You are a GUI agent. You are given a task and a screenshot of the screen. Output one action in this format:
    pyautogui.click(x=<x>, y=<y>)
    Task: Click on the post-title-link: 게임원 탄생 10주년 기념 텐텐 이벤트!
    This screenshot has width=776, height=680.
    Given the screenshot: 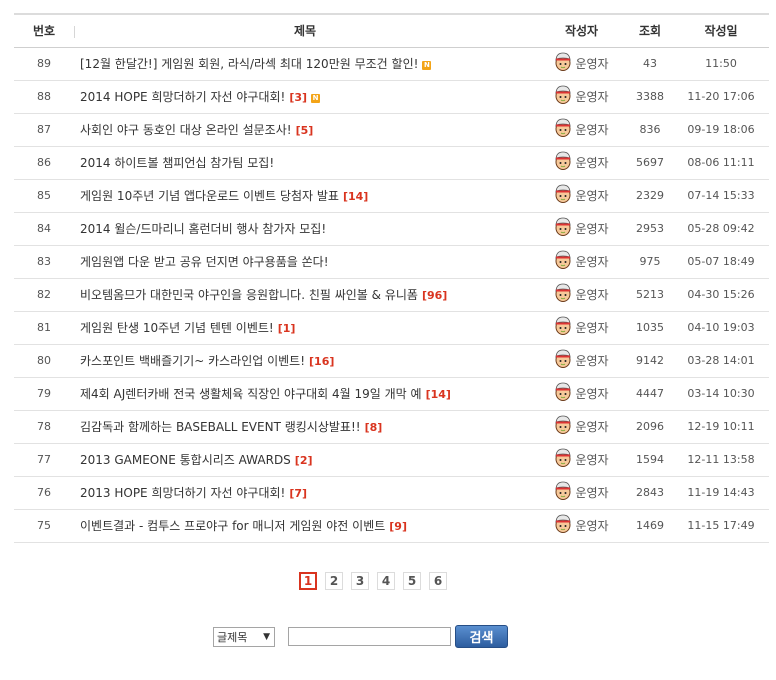 What is the action you would take?
    pyautogui.click(x=177, y=328)
    